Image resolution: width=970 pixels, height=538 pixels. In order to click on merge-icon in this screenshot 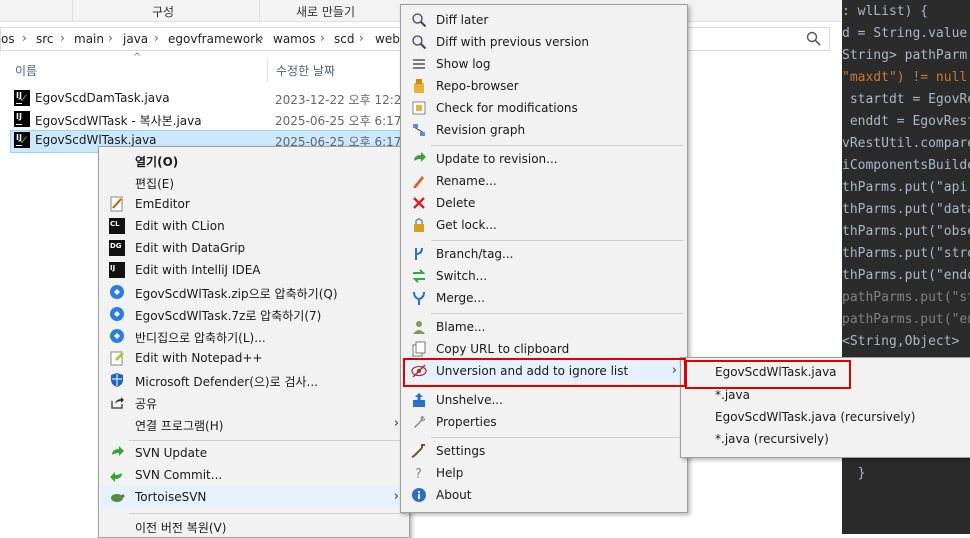, I will do `click(419, 298)`.